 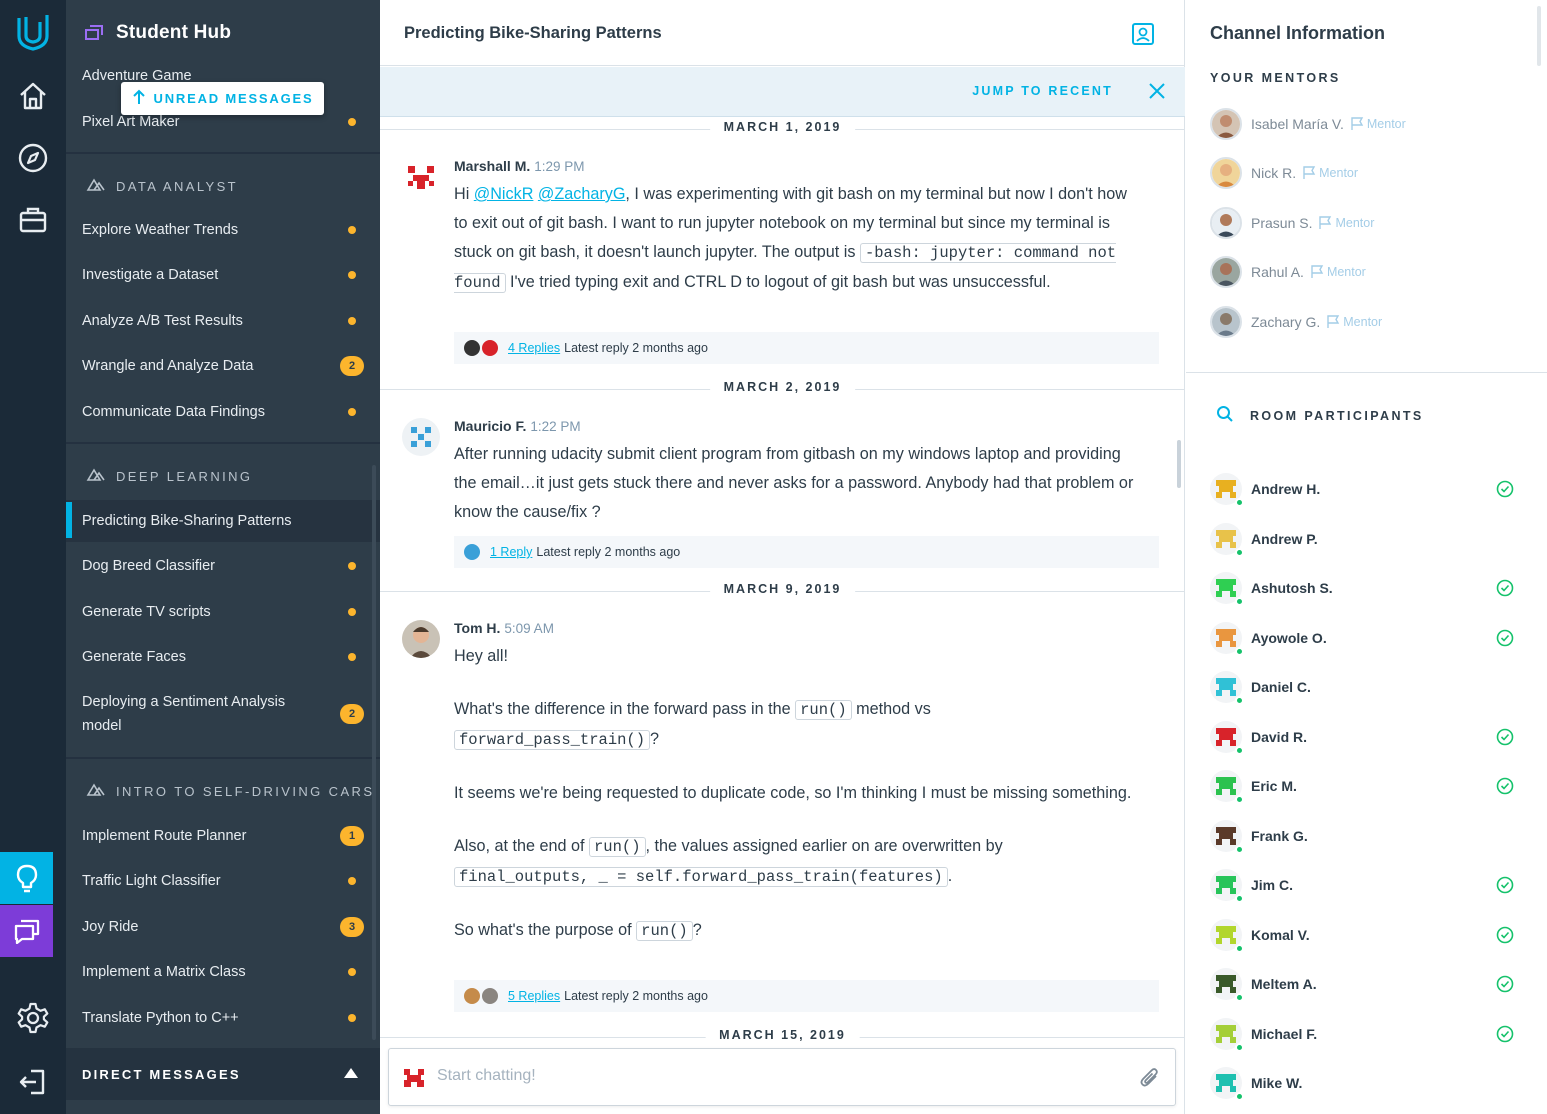 I want to click on thread-summary: 4 Replies Latest reply 2 months ago, so click(x=806, y=348).